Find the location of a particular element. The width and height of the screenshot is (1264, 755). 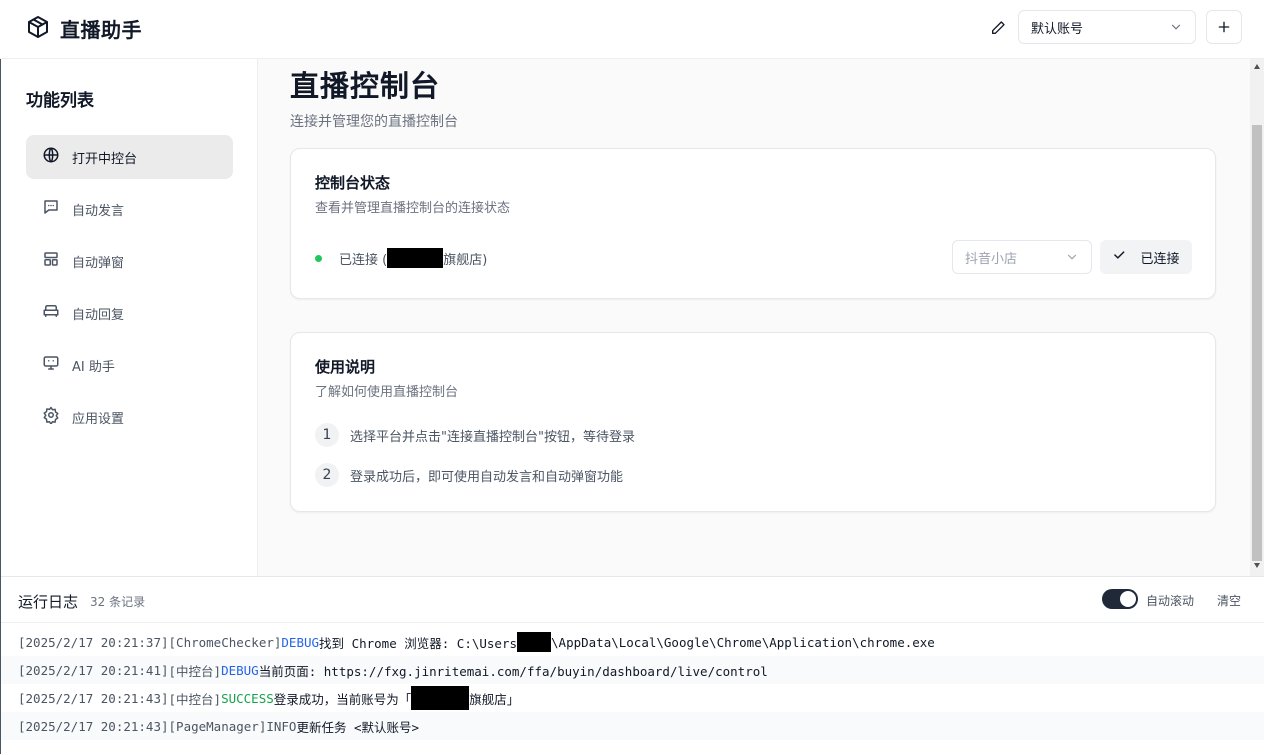

sidebar-item-open-console: 打开中控台 is located at coordinates (129, 157).